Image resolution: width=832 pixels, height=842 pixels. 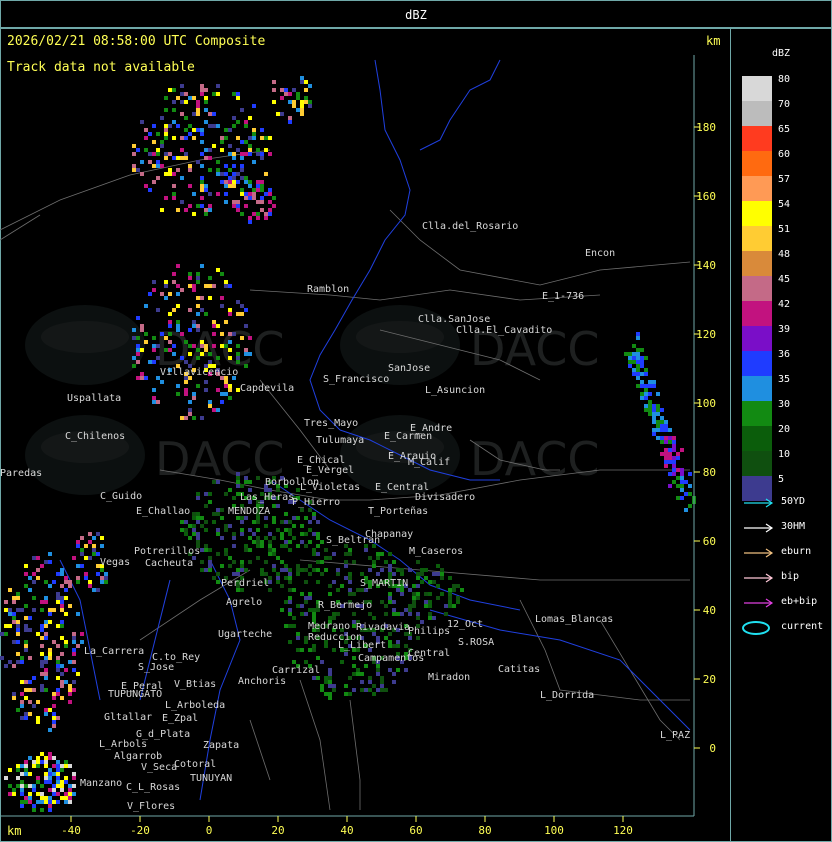 What do you see at coordinates (95, 436) in the screenshot?
I see `place-label: C_Chilenos` at bounding box center [95, 436].